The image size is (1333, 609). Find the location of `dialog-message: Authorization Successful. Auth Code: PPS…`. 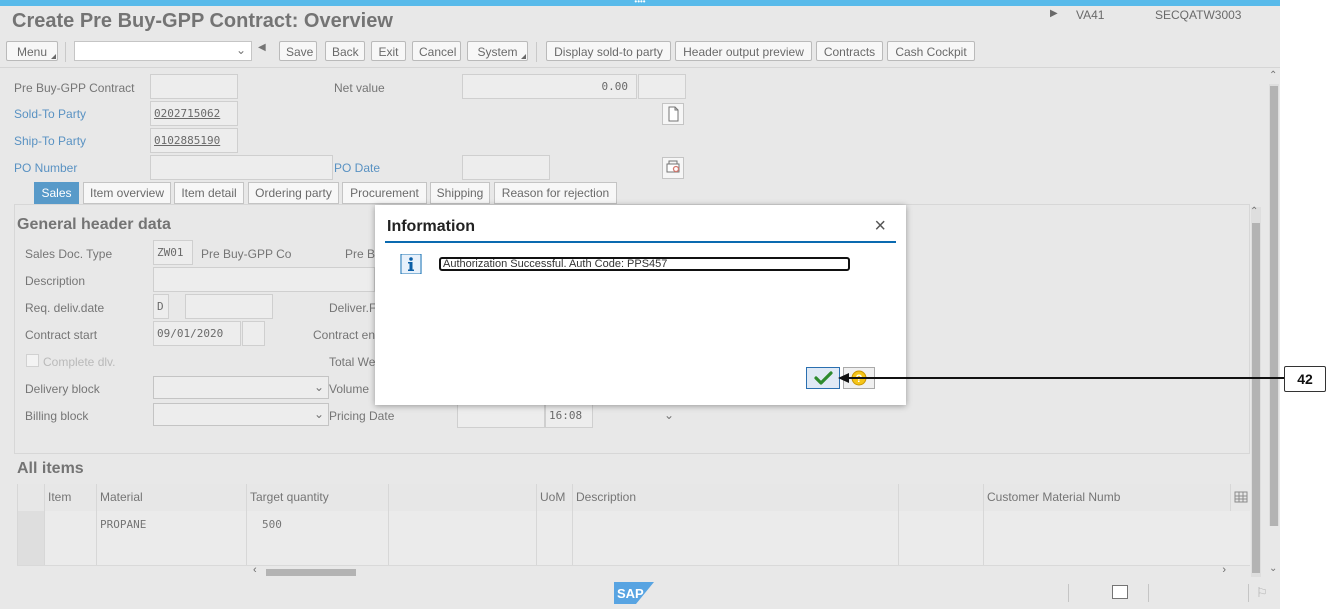

dialog-message: Authorization Successful. Auth Code: PPS… is located at coordinates (644, 264).